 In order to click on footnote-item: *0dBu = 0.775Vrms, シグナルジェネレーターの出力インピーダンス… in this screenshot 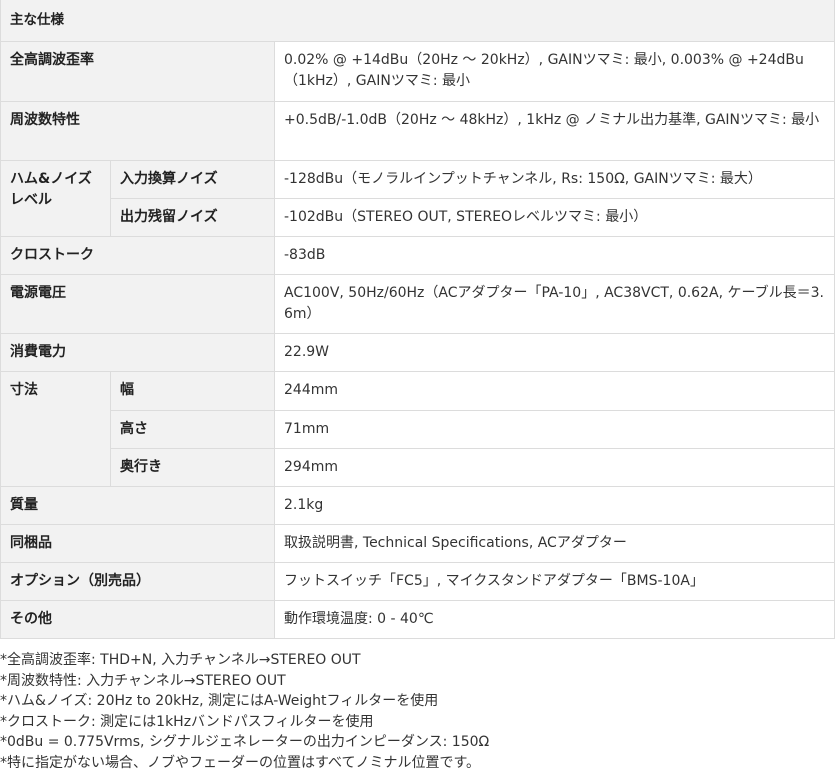, I will do `click(245, 742)`.